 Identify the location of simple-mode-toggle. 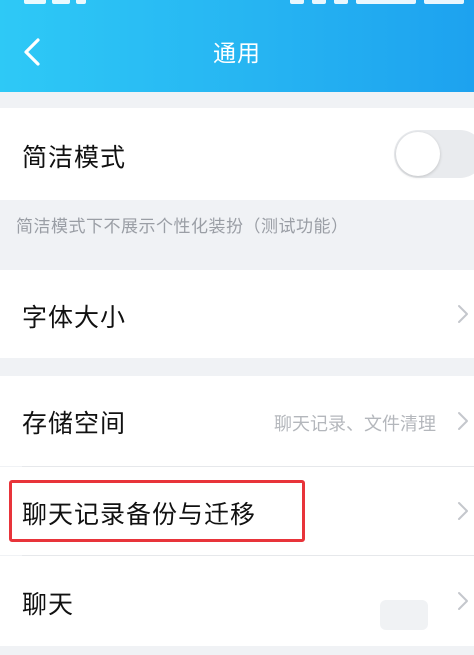
(434, 154).